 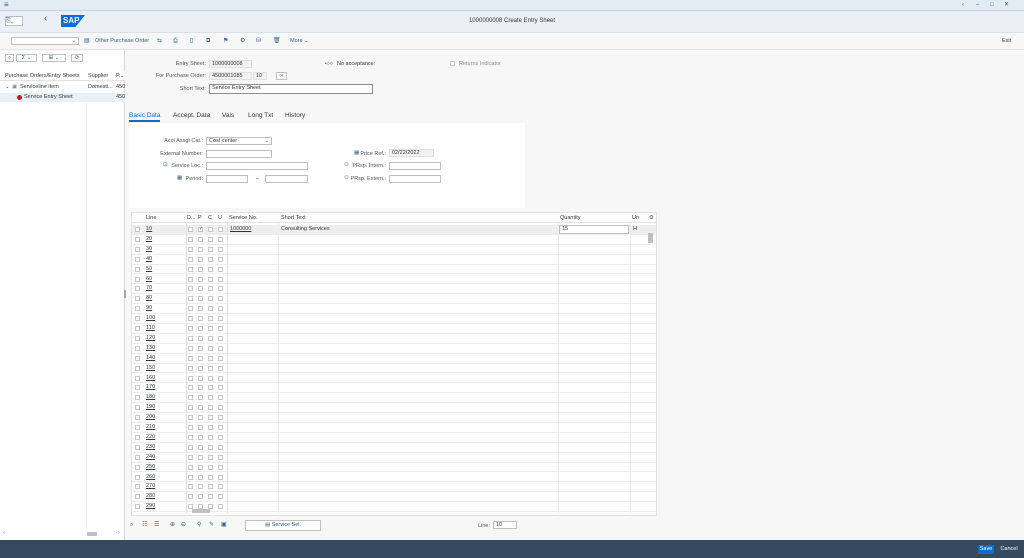 What do you see at coordinates (394, 408) in the screenshot?
I see `table-row: 190` at bounding box center [394, 408].